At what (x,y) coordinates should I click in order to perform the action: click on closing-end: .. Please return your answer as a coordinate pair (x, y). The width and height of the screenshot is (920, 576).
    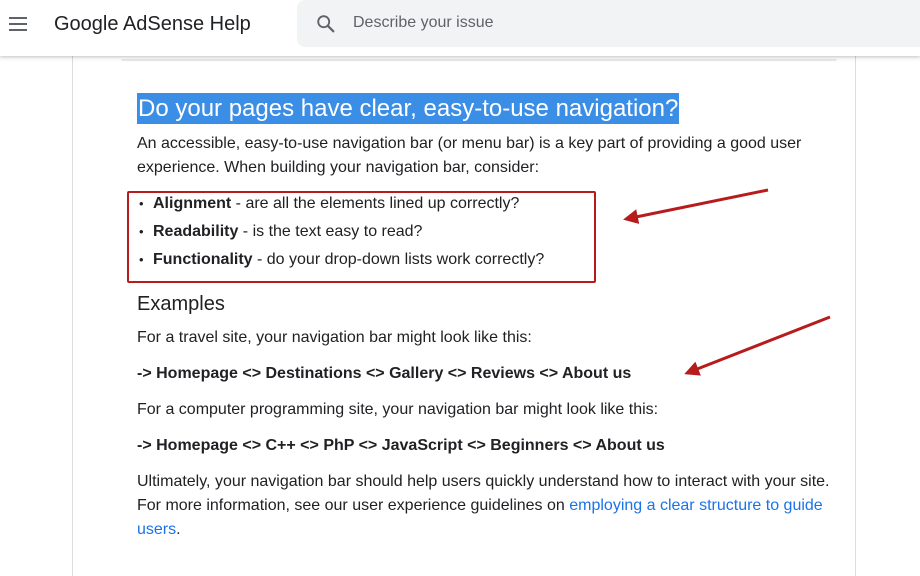
    Looking at the image, I should click on (178, 529).